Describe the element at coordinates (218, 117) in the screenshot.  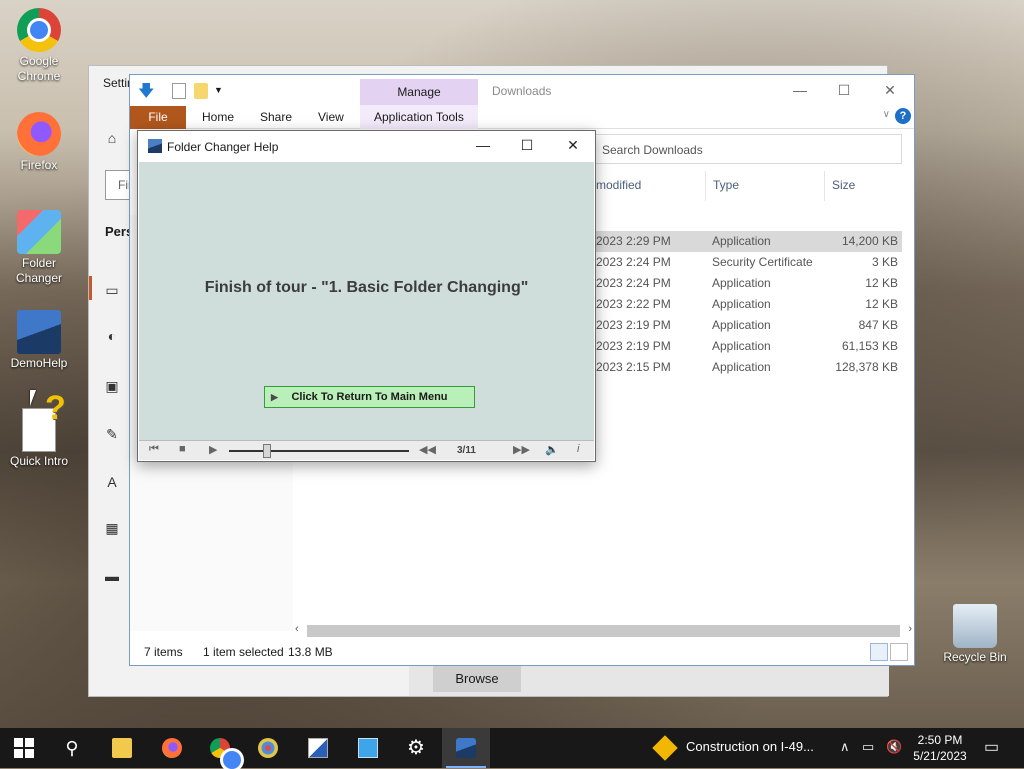
I see `tab-home: Home` at that location.